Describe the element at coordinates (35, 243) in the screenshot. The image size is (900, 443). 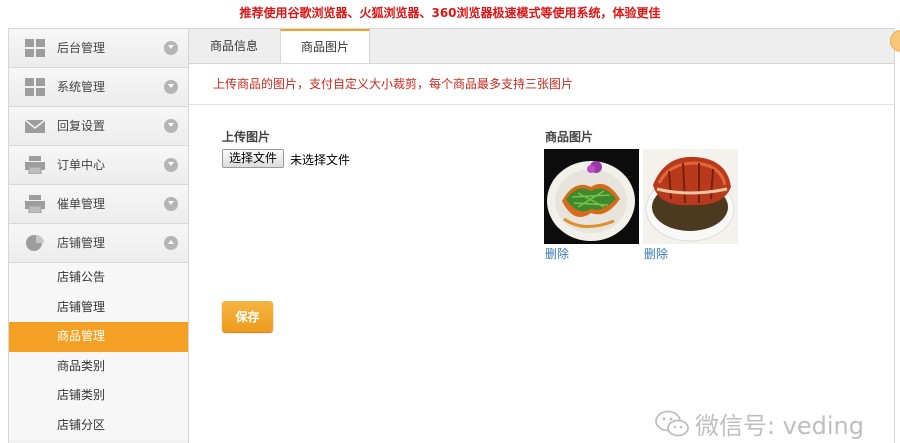
I see `pie-chart-icon` at that location.